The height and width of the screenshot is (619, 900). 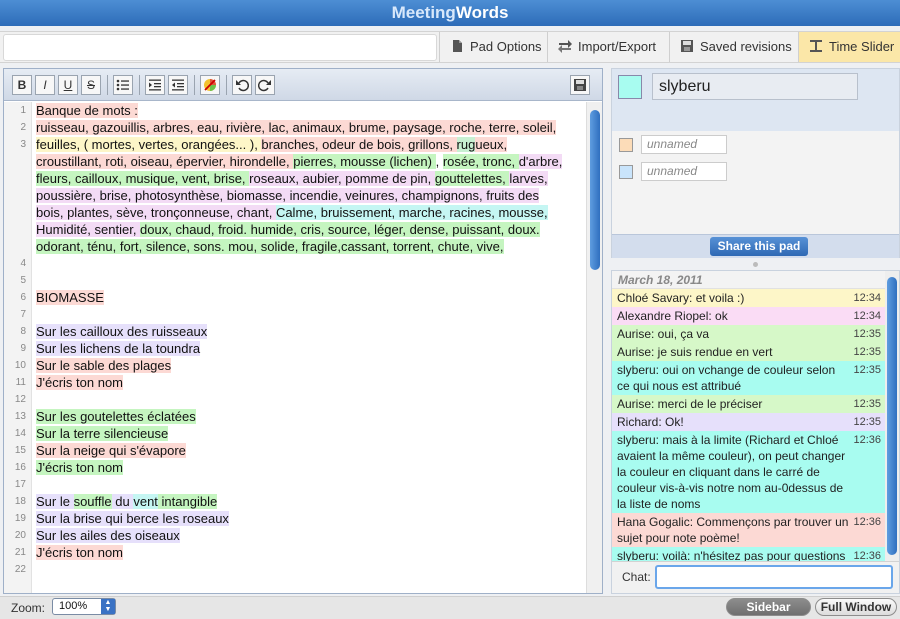 What do you see at coordinates (68, 85) in the screenshot?
I see `underline-button: U` at bounding box center [68, 85].